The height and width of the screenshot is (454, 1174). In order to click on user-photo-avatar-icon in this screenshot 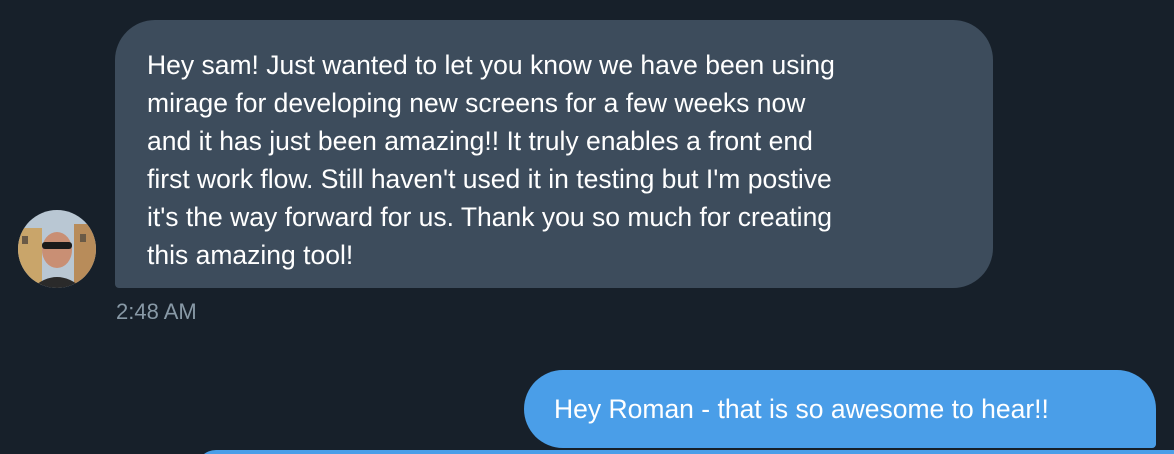, I will do `click(57, 249)`.